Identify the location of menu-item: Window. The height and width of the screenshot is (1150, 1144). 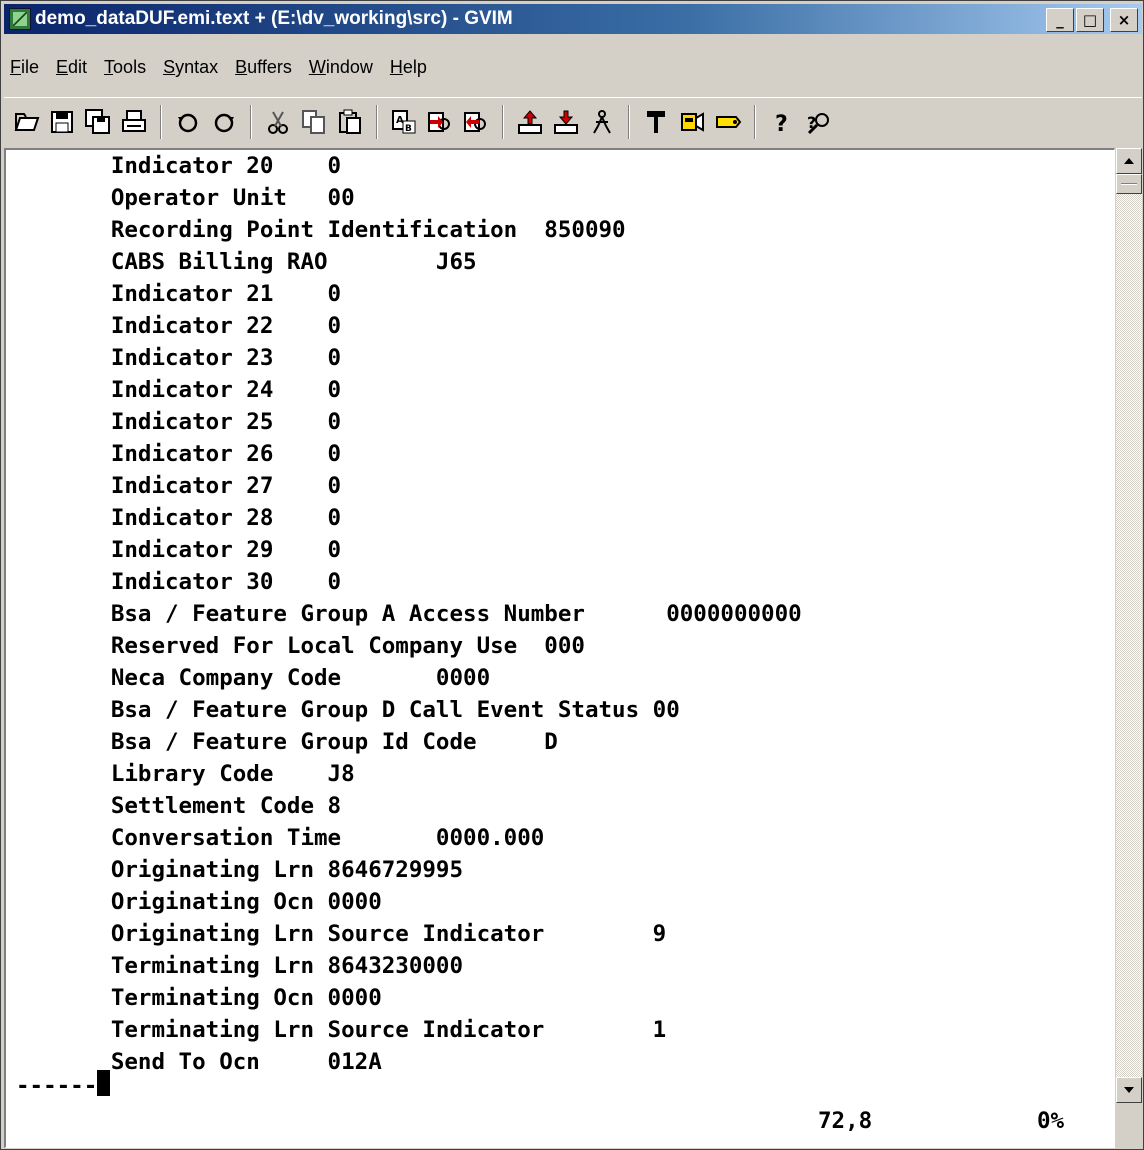
(341, 67).